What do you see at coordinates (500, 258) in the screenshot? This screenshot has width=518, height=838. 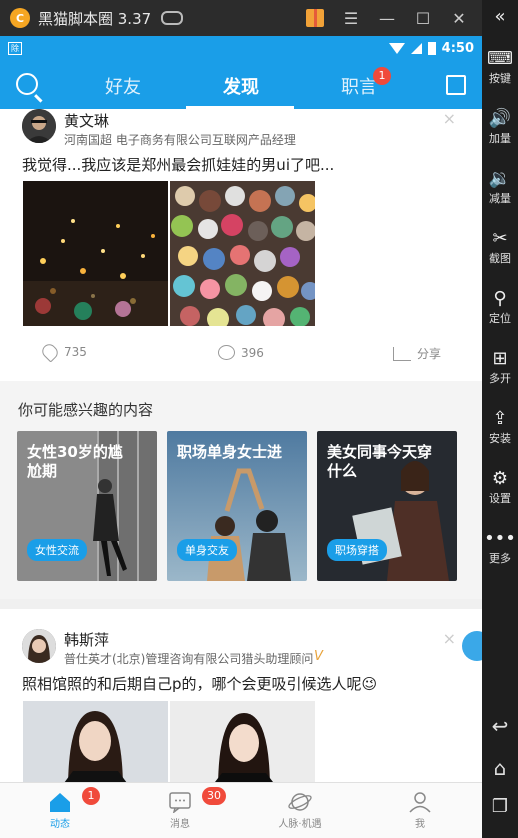 I see `sidebar-label: 截图` at bounding box center [500, 258].